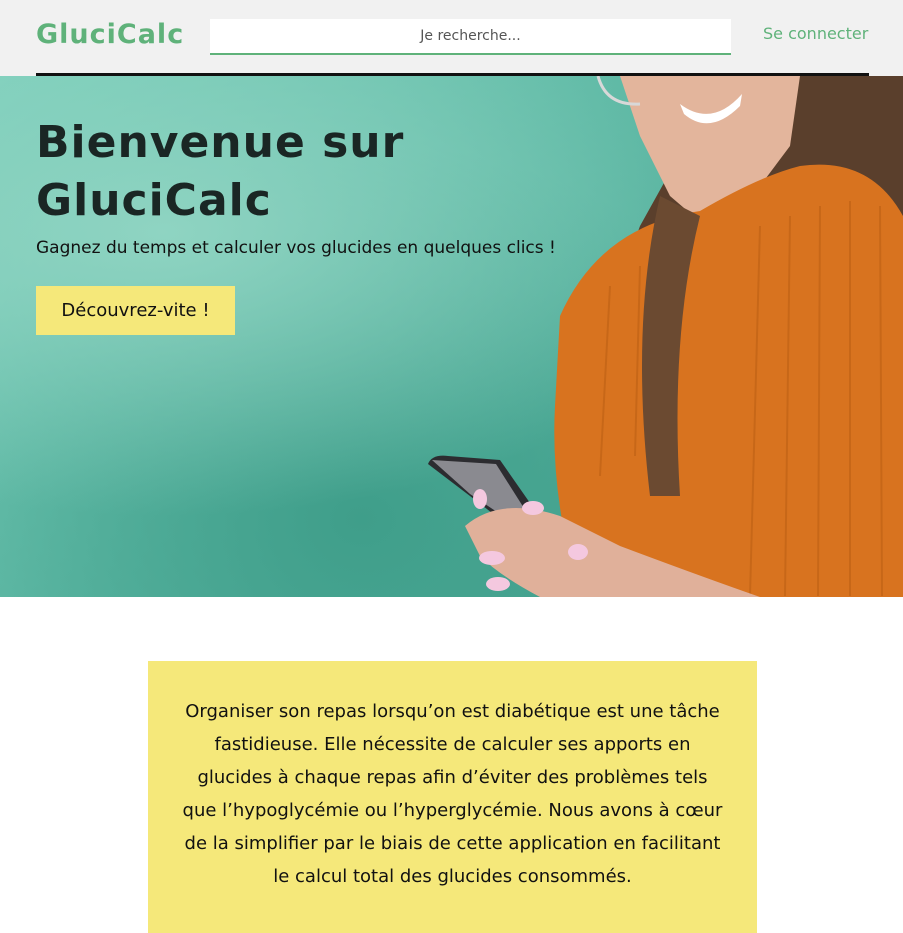  What do you see at coordinates (220, 142) in the screenshot?
I see `hero-title-line1: Bienvenue sur` at bounding box center [220, 142].